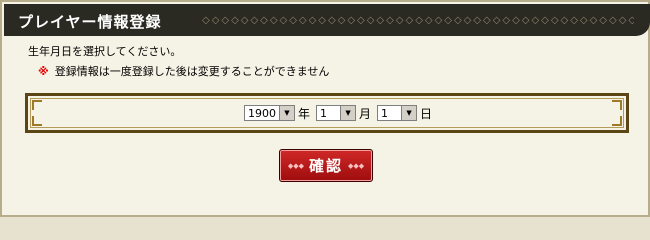 The image size is (650, 240). What do you see at coordinates (397, 113) in the screenshot?
I see `day-select: 1 ▼` at bounding box center [397, 113].